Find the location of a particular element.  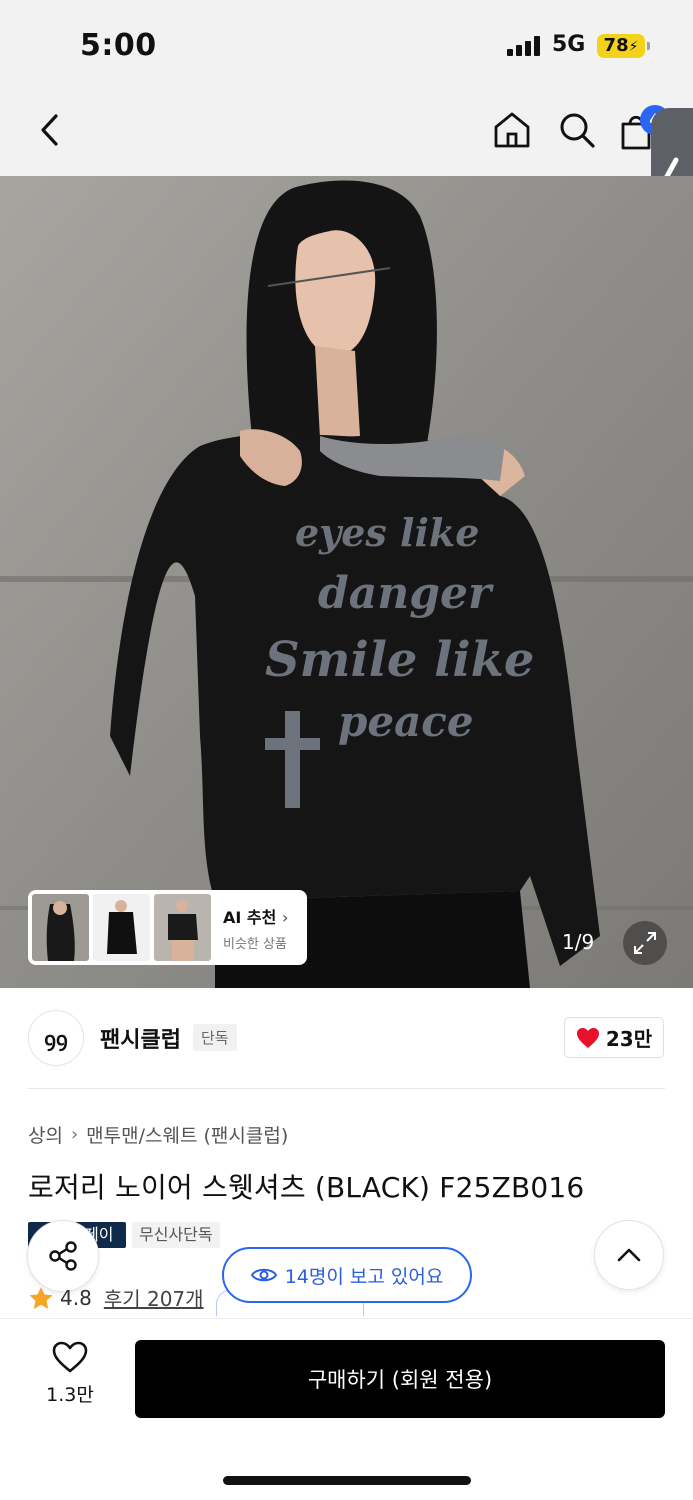

brand-logo-text: ꝯꝯ is located at coordinates (56, 1038).